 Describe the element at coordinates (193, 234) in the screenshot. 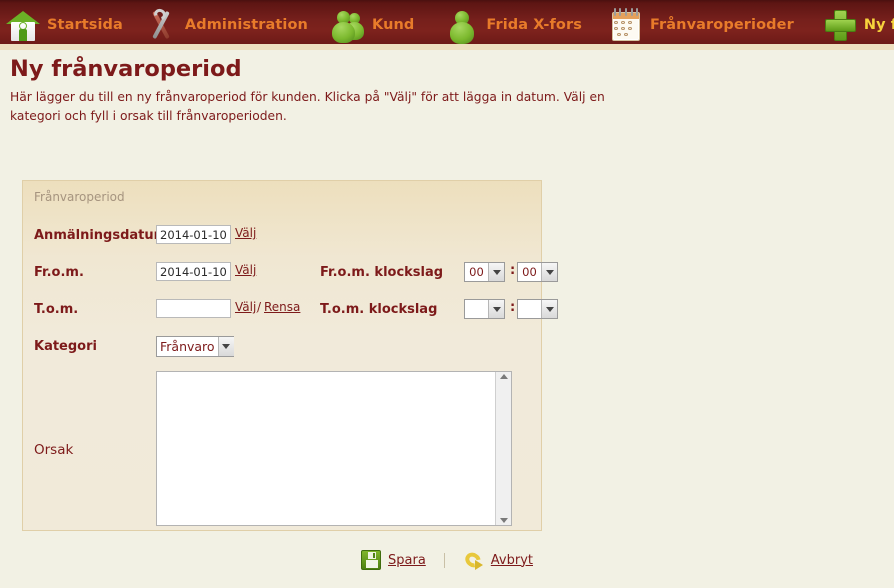

I see `anmalningsdatum-input` at that location.